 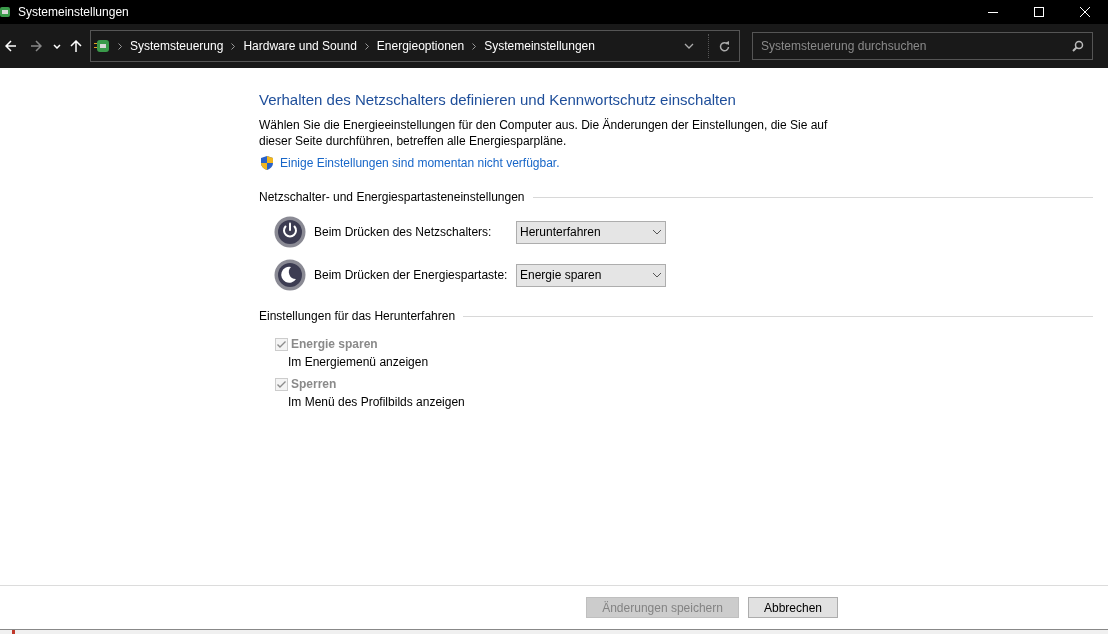 I want to click on setting-label: Beim Drücken der Energiespartaste:, so click(x=411, y=275).